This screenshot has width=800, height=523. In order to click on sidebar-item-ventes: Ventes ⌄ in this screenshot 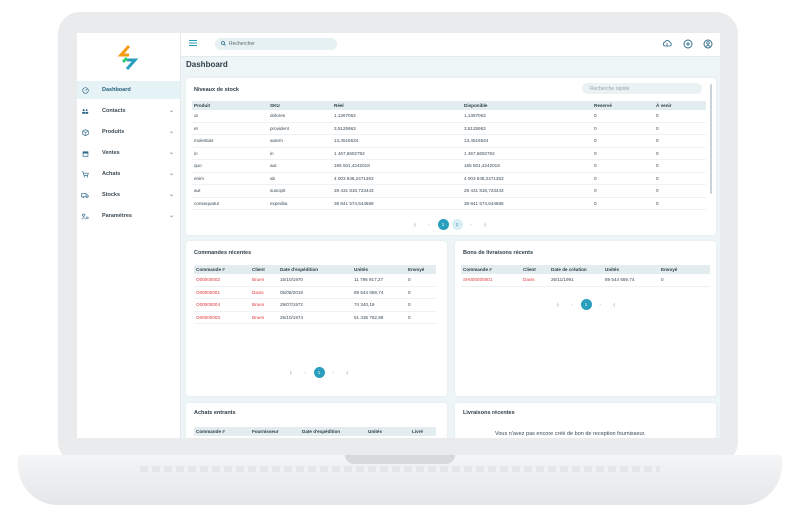, I will do `click(128, 153)`.